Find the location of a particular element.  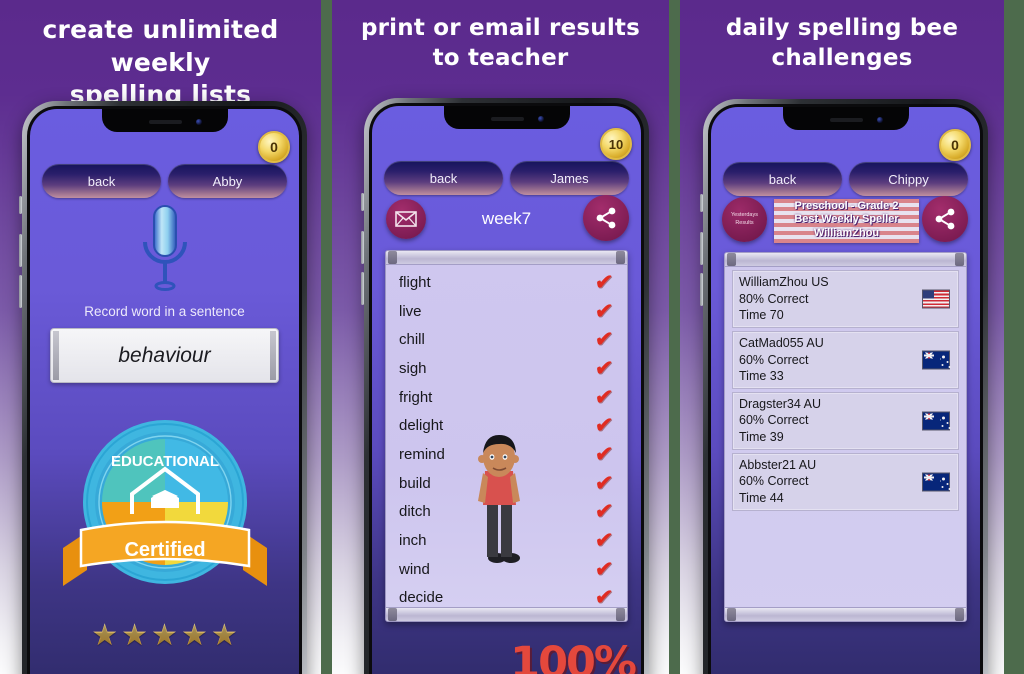

banner-line: WilliamZhou is located at coordinates (846, 232).